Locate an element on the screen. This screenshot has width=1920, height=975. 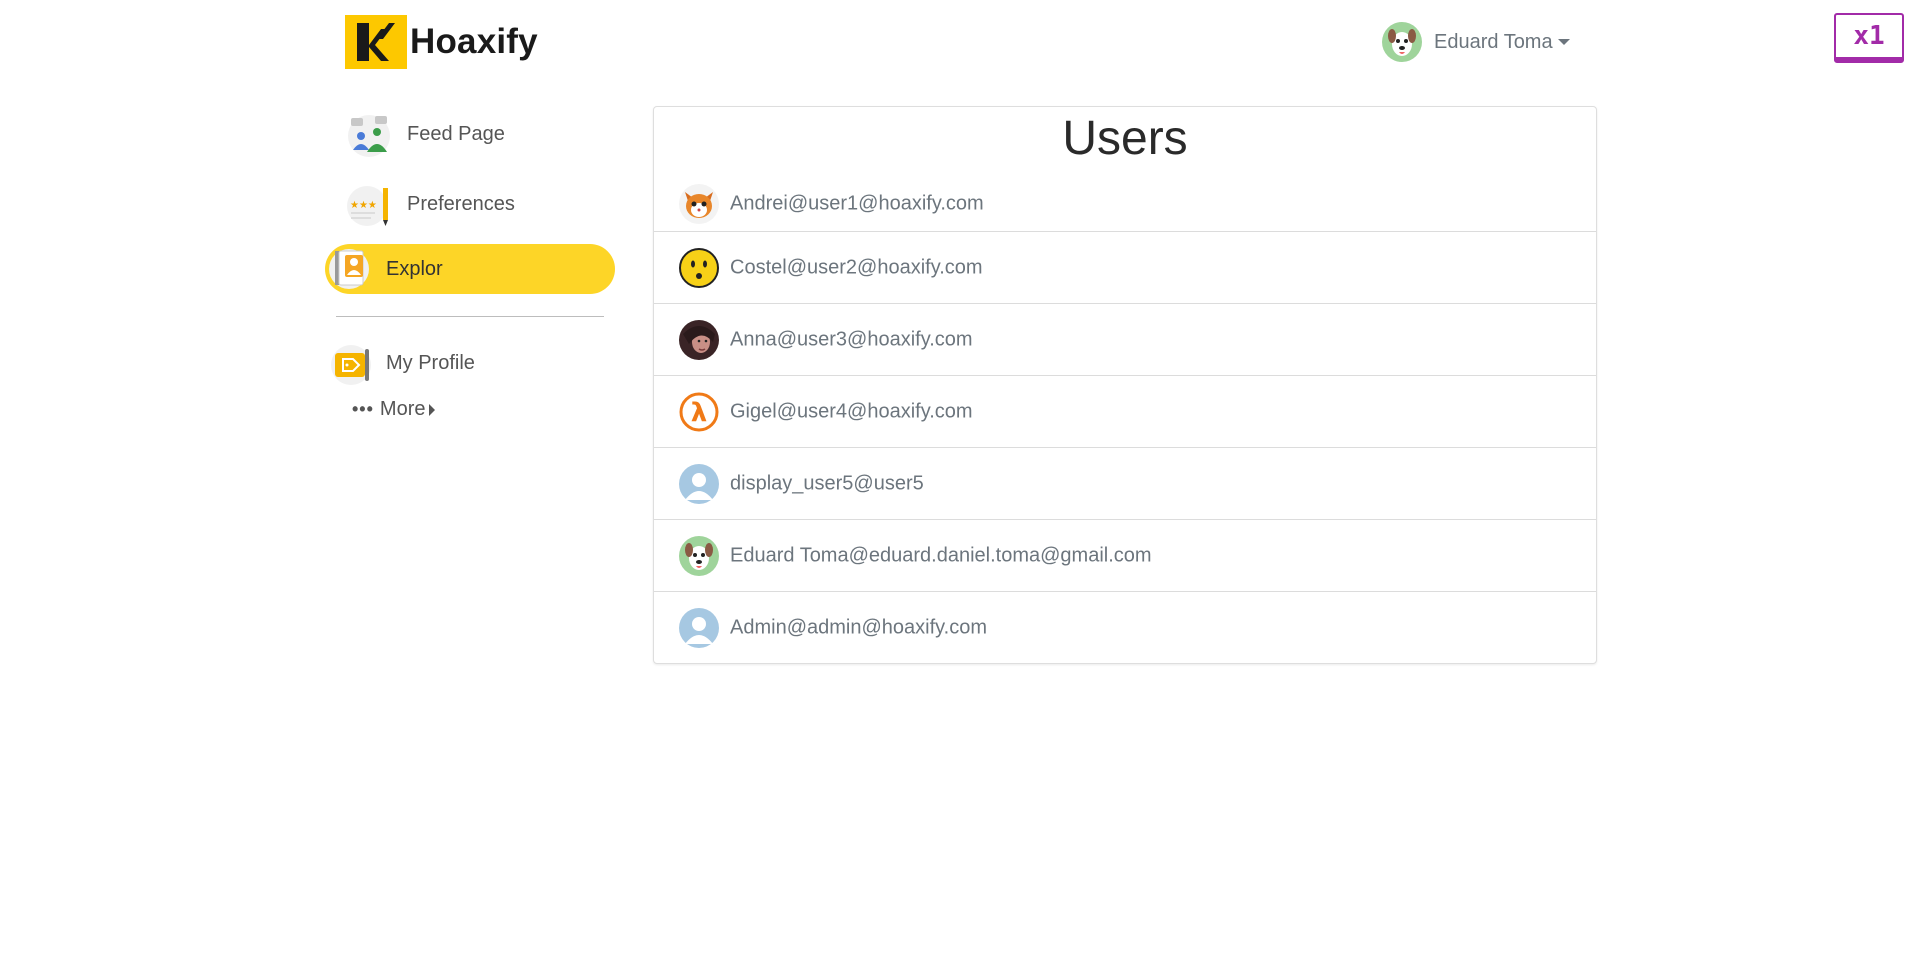
list-item: λ Gigel@user4@hoaxify.com is located at coordinates (1125, 412).